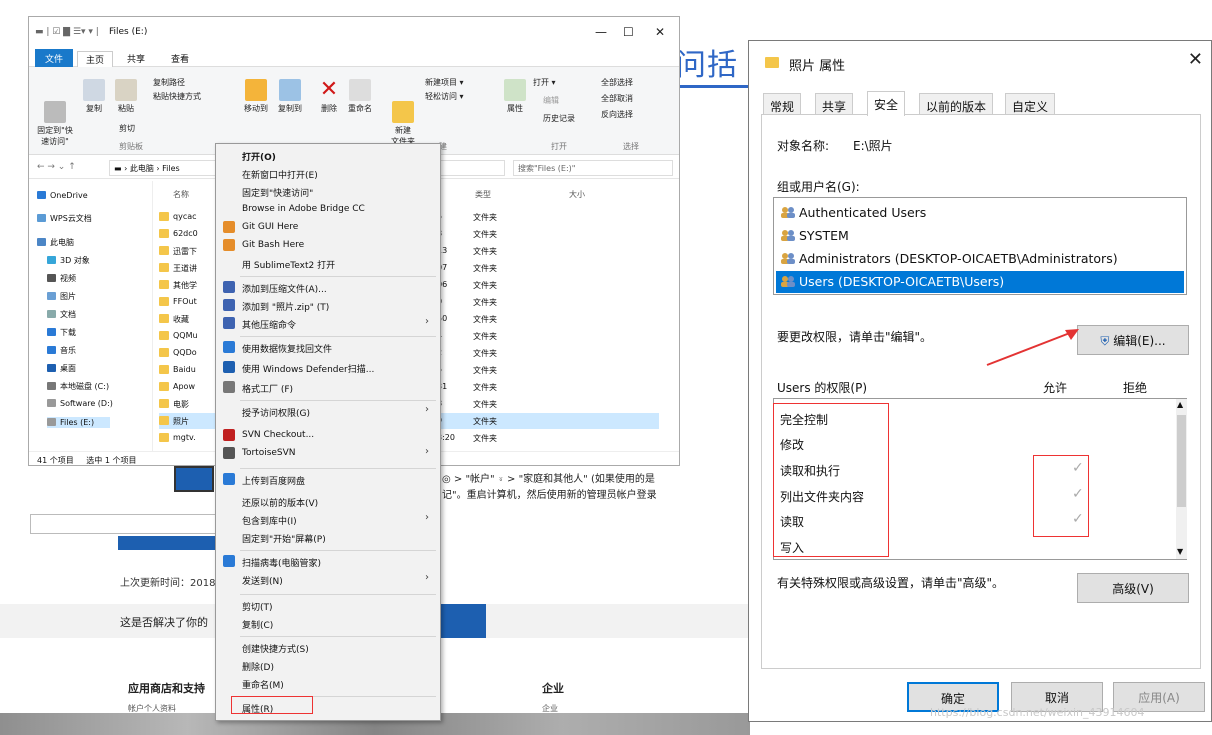 The image size is (1212, 735). I want to click on menu-item-6: 用 SublimeText2 打开, so click(288, 264).